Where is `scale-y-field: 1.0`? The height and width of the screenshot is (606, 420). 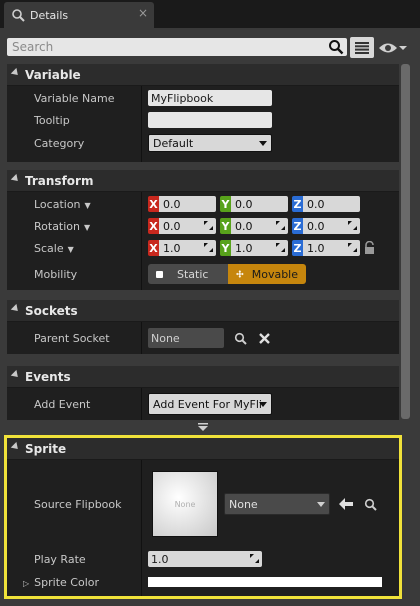 scale-y-field: 1.0 is located at coordinates (259, 248).